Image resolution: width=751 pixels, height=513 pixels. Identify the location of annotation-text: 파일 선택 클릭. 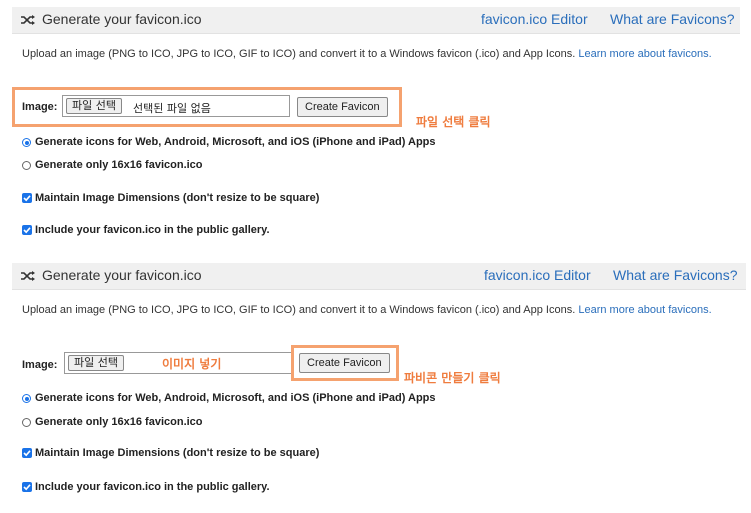
(453, 122).